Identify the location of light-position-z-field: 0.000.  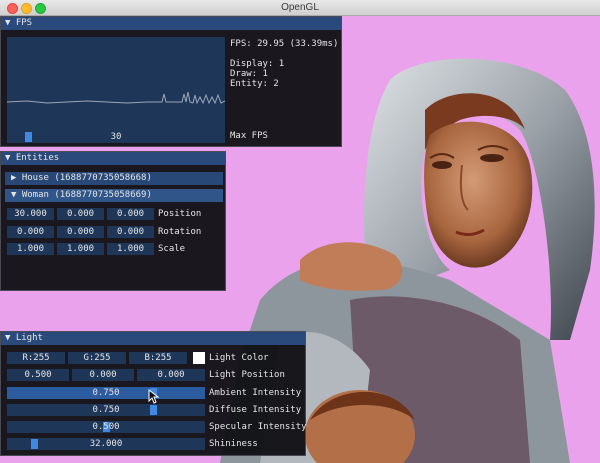
(171, 375).